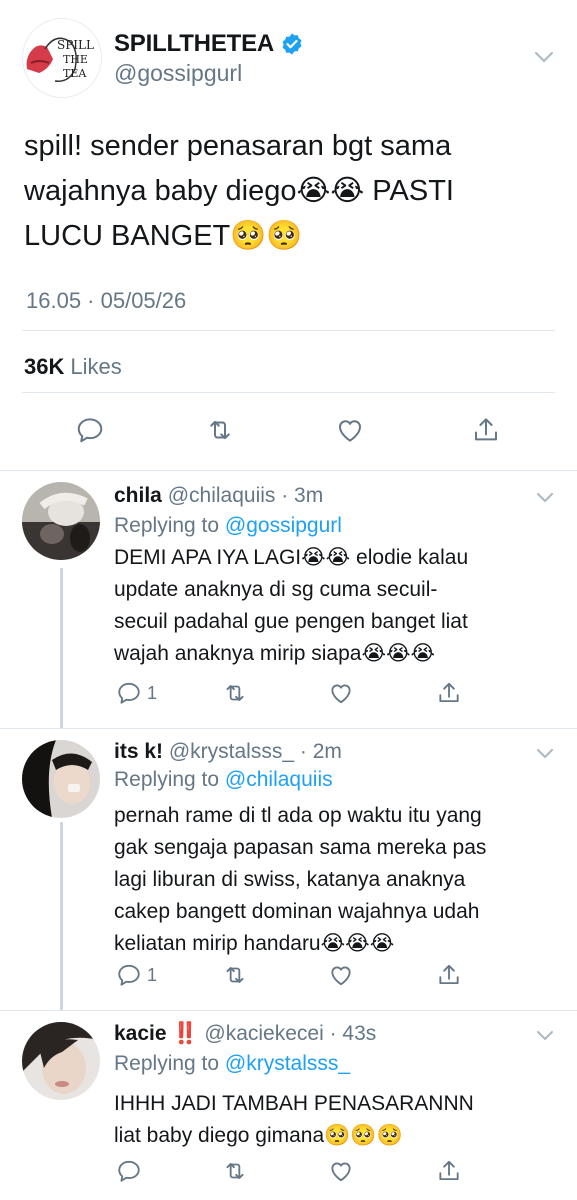  What do you see at coordinates (75, 45) in the screenshot?
I see `logo-text-spill: SPILL` at bounding box center [75, 45].